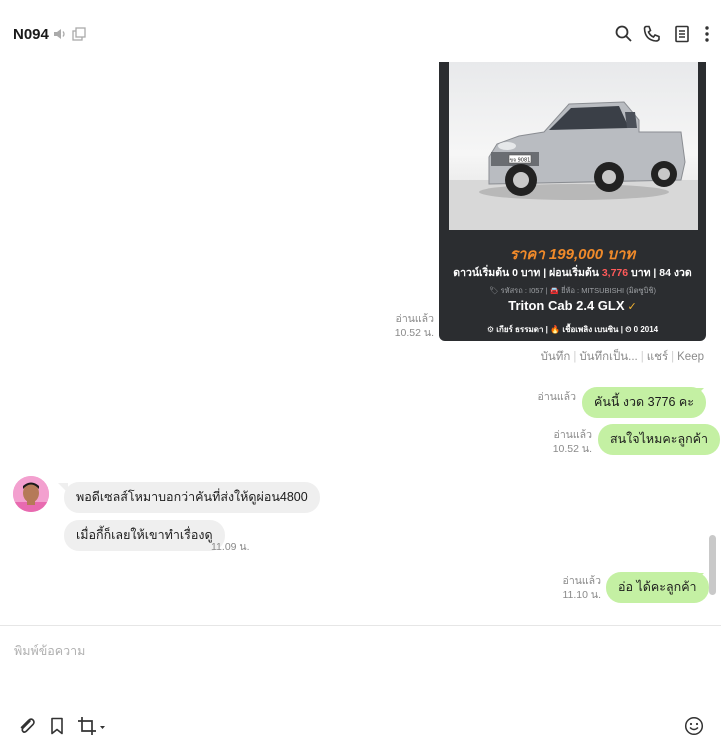  Describe the element at coordinates (27, 726) in the screenshot. I see `attach-icon` at that location.